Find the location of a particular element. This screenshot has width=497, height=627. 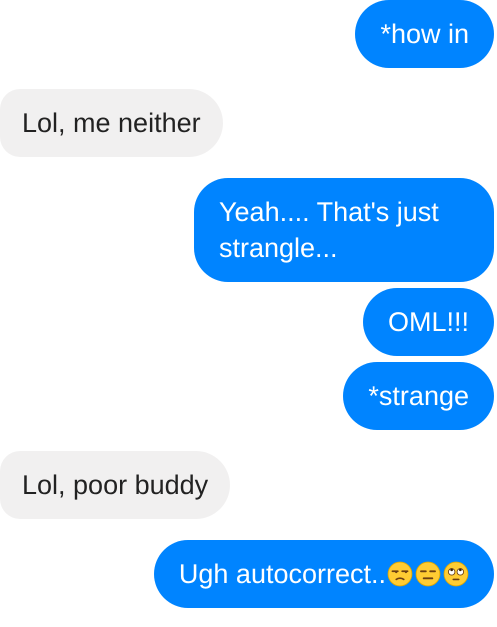

received-message-bubble: Lol, me neither is located at coordinates (111, 123).